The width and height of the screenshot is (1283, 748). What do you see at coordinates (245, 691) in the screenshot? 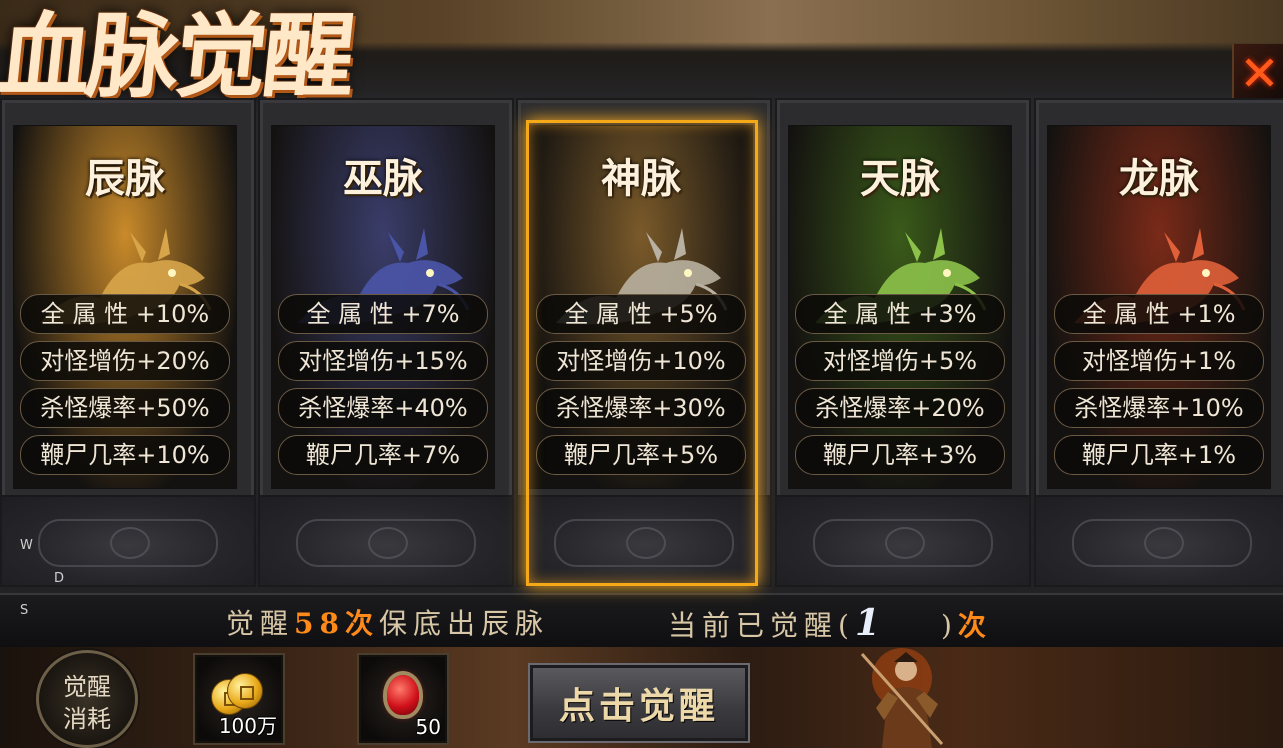
I see `gold-coin-icon` at bounding box center [245, 691].